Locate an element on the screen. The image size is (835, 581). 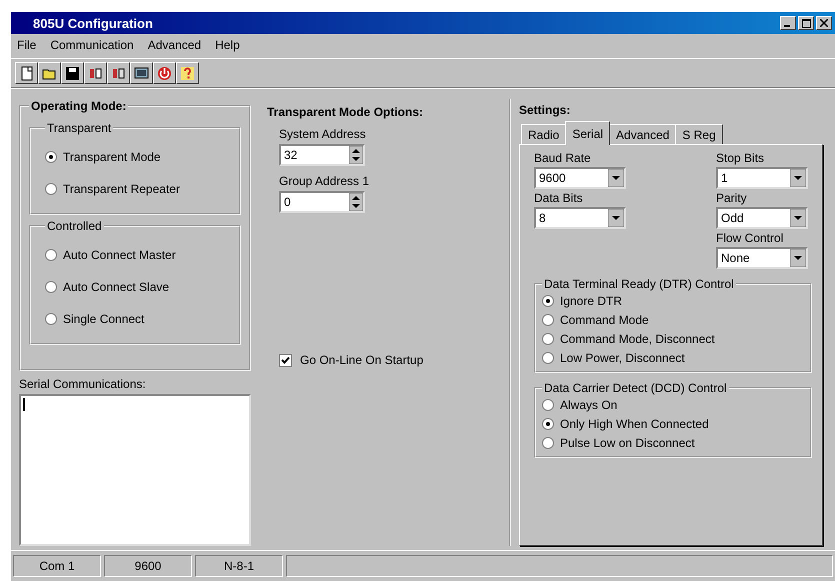
dropdown: 9600 is located at coordinates (580, 178).